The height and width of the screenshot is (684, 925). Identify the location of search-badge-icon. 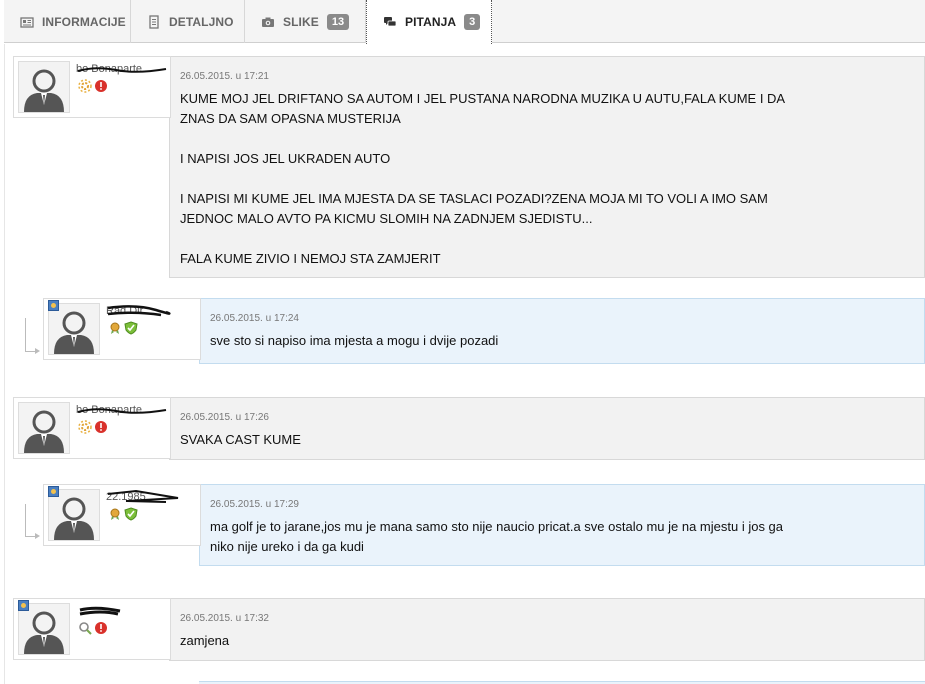
(85, 628).